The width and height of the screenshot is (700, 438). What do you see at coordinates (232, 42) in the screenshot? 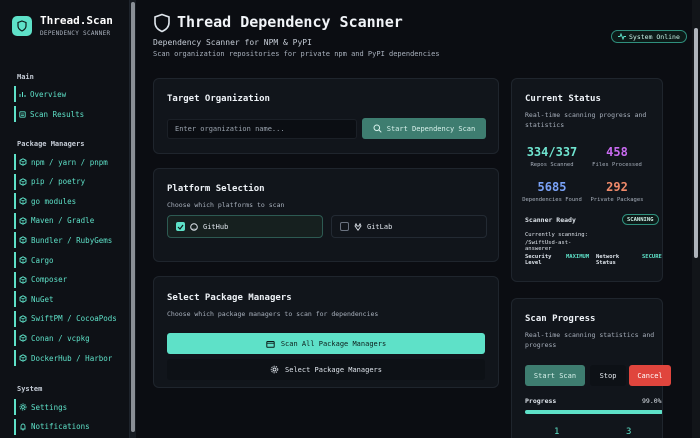
I see `page-subtitle: Dependency Scanner for NPM & PyPI` at bounding box center [232, 42].